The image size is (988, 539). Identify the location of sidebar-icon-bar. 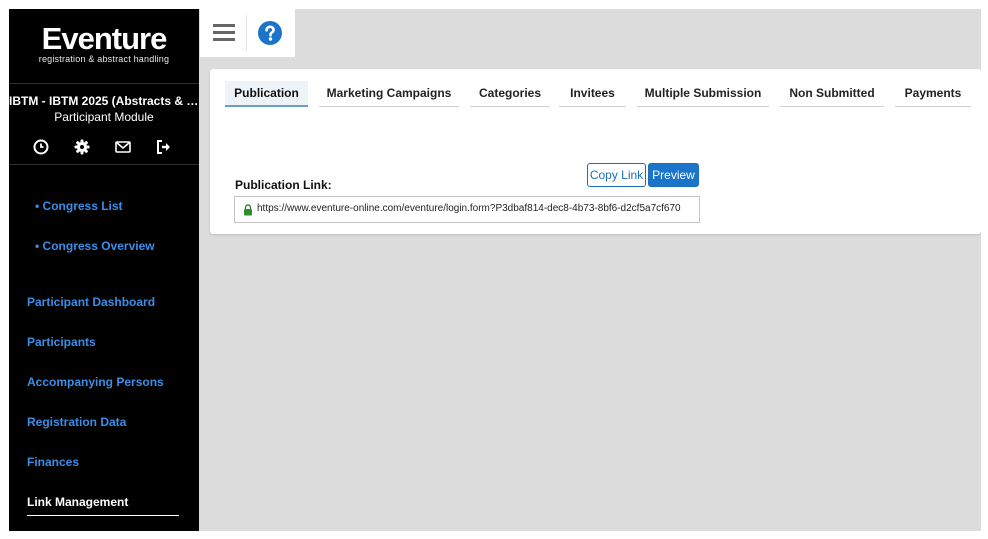
(104, 148).